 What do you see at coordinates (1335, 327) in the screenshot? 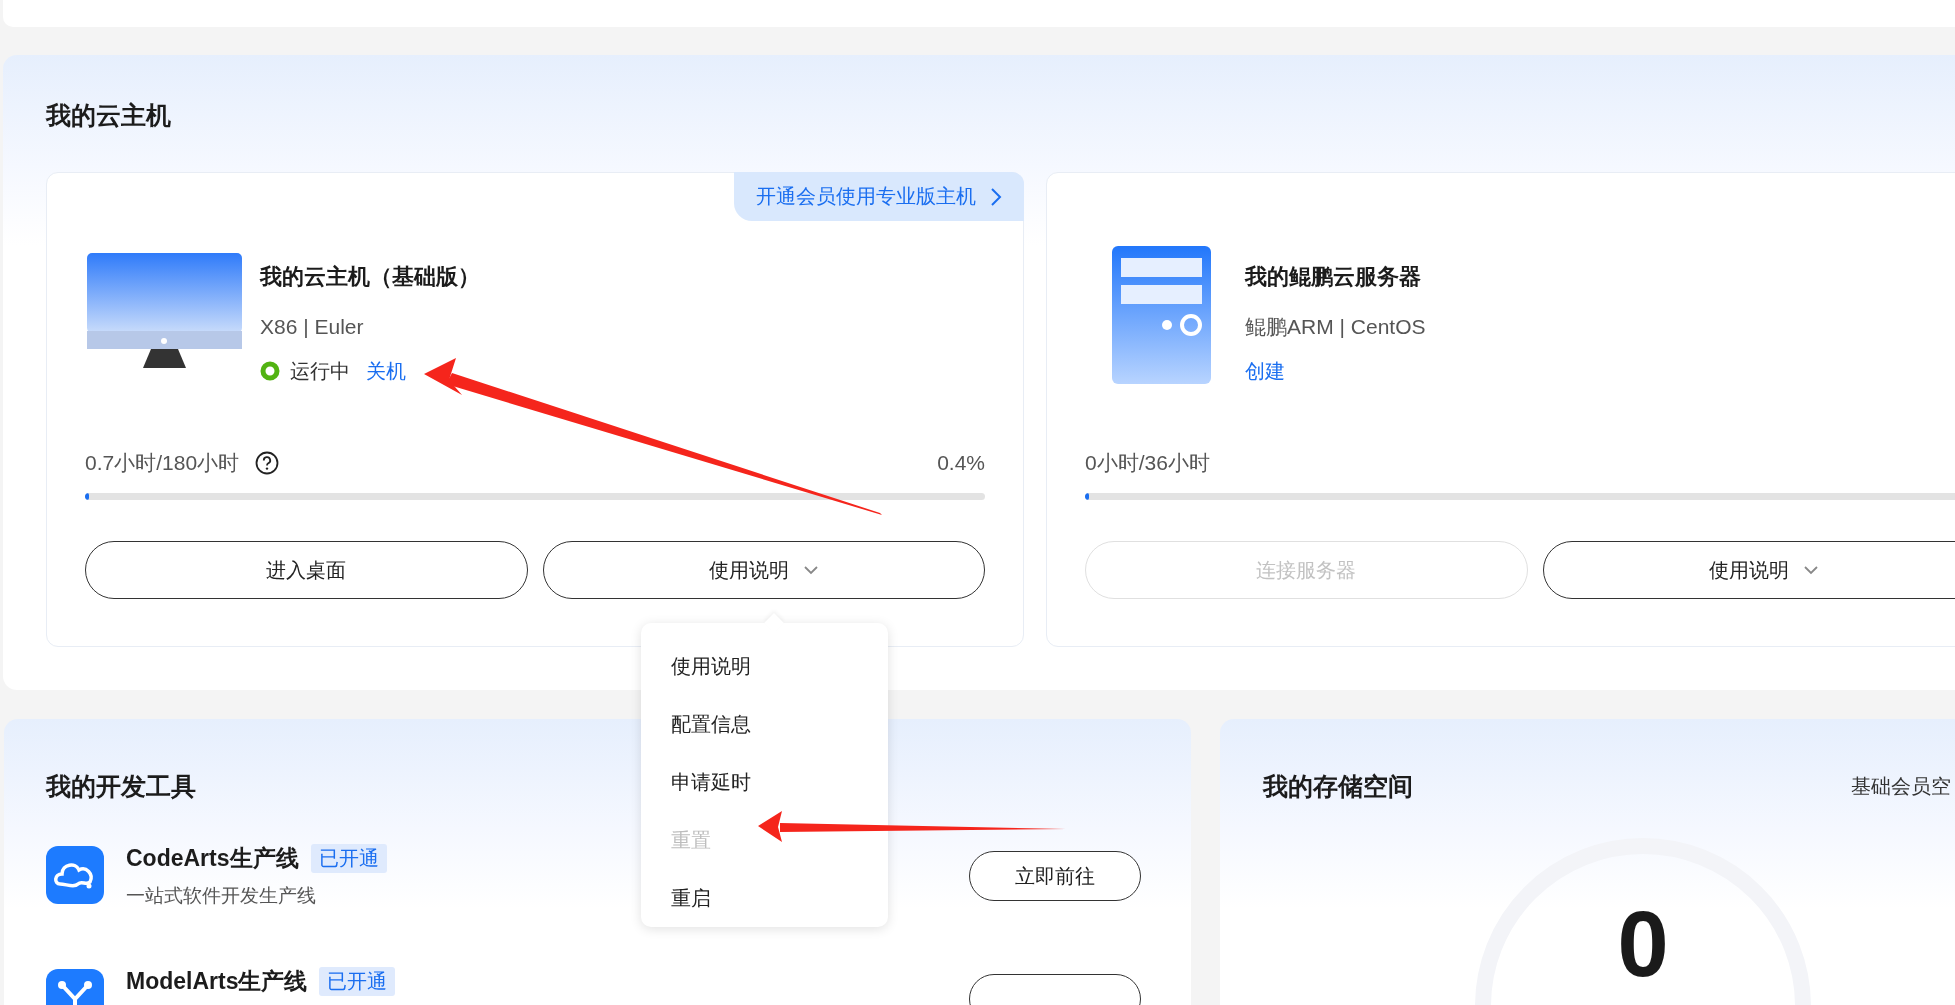
I see `host-spec: 鲲鹏ARM | CentOS` at bounding box center [1335, 327].